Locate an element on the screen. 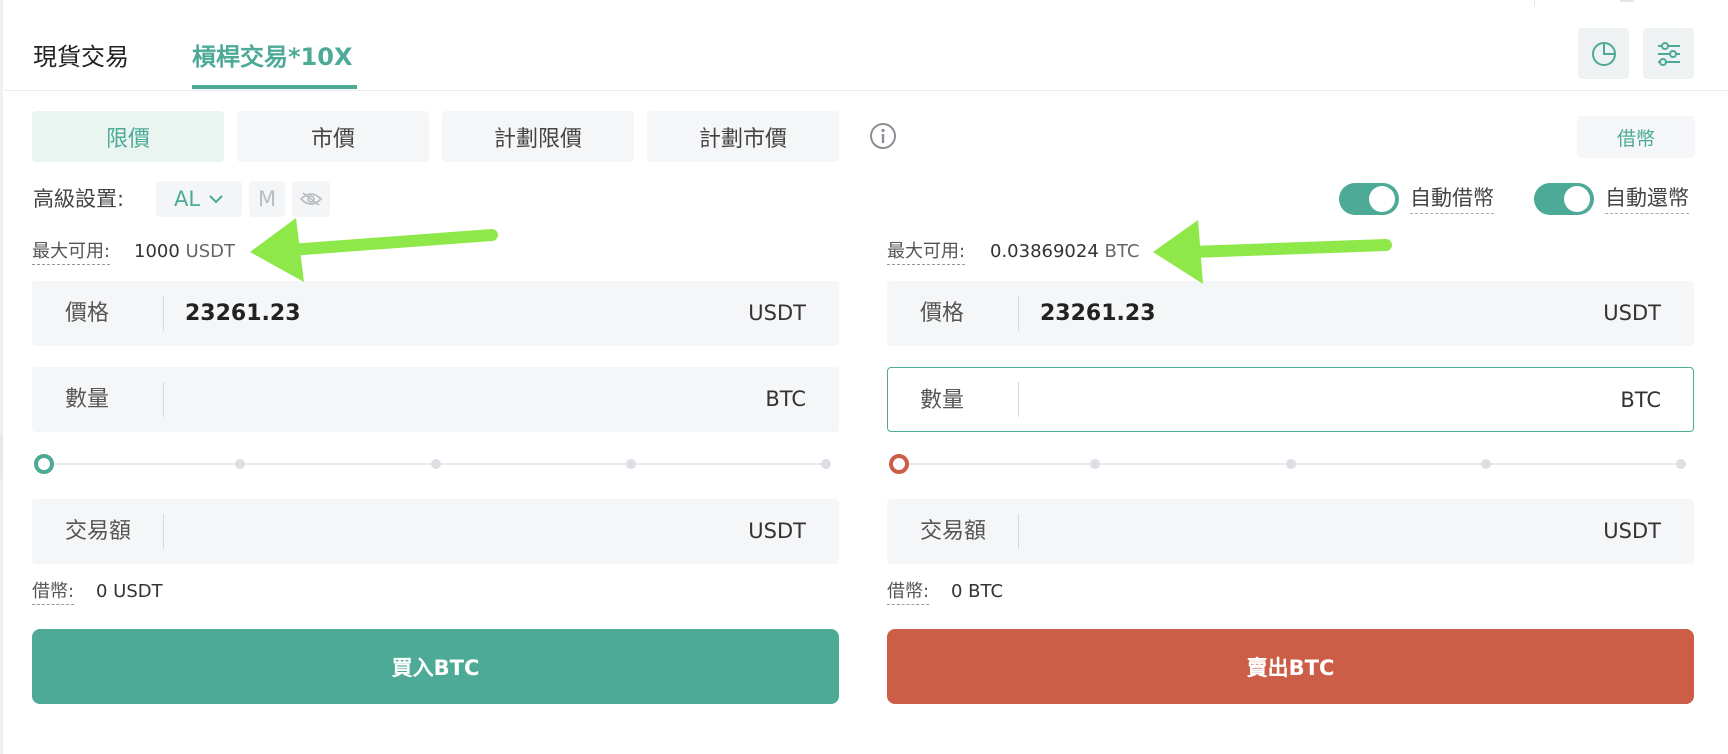 The height and width of the screenshot is (754, 1728). panel-left-border is located at coordinates (1, 377).